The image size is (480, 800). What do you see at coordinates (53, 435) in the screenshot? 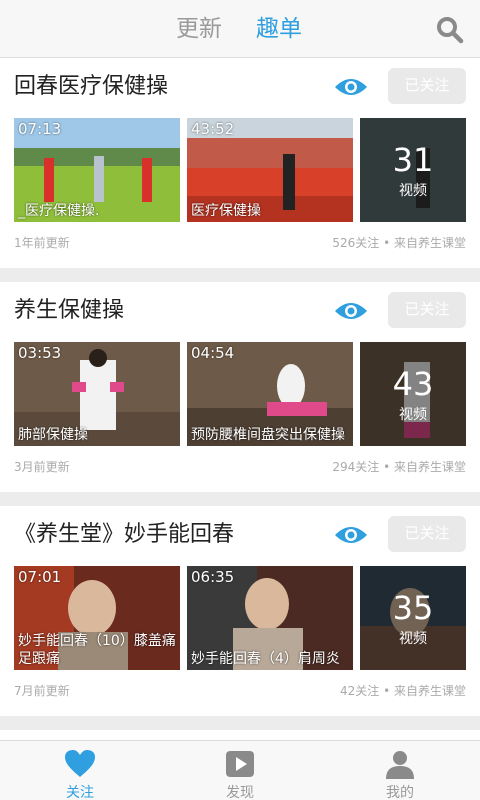
I see `video-caption: 肺部保健操` at bounding box center [53, 435].